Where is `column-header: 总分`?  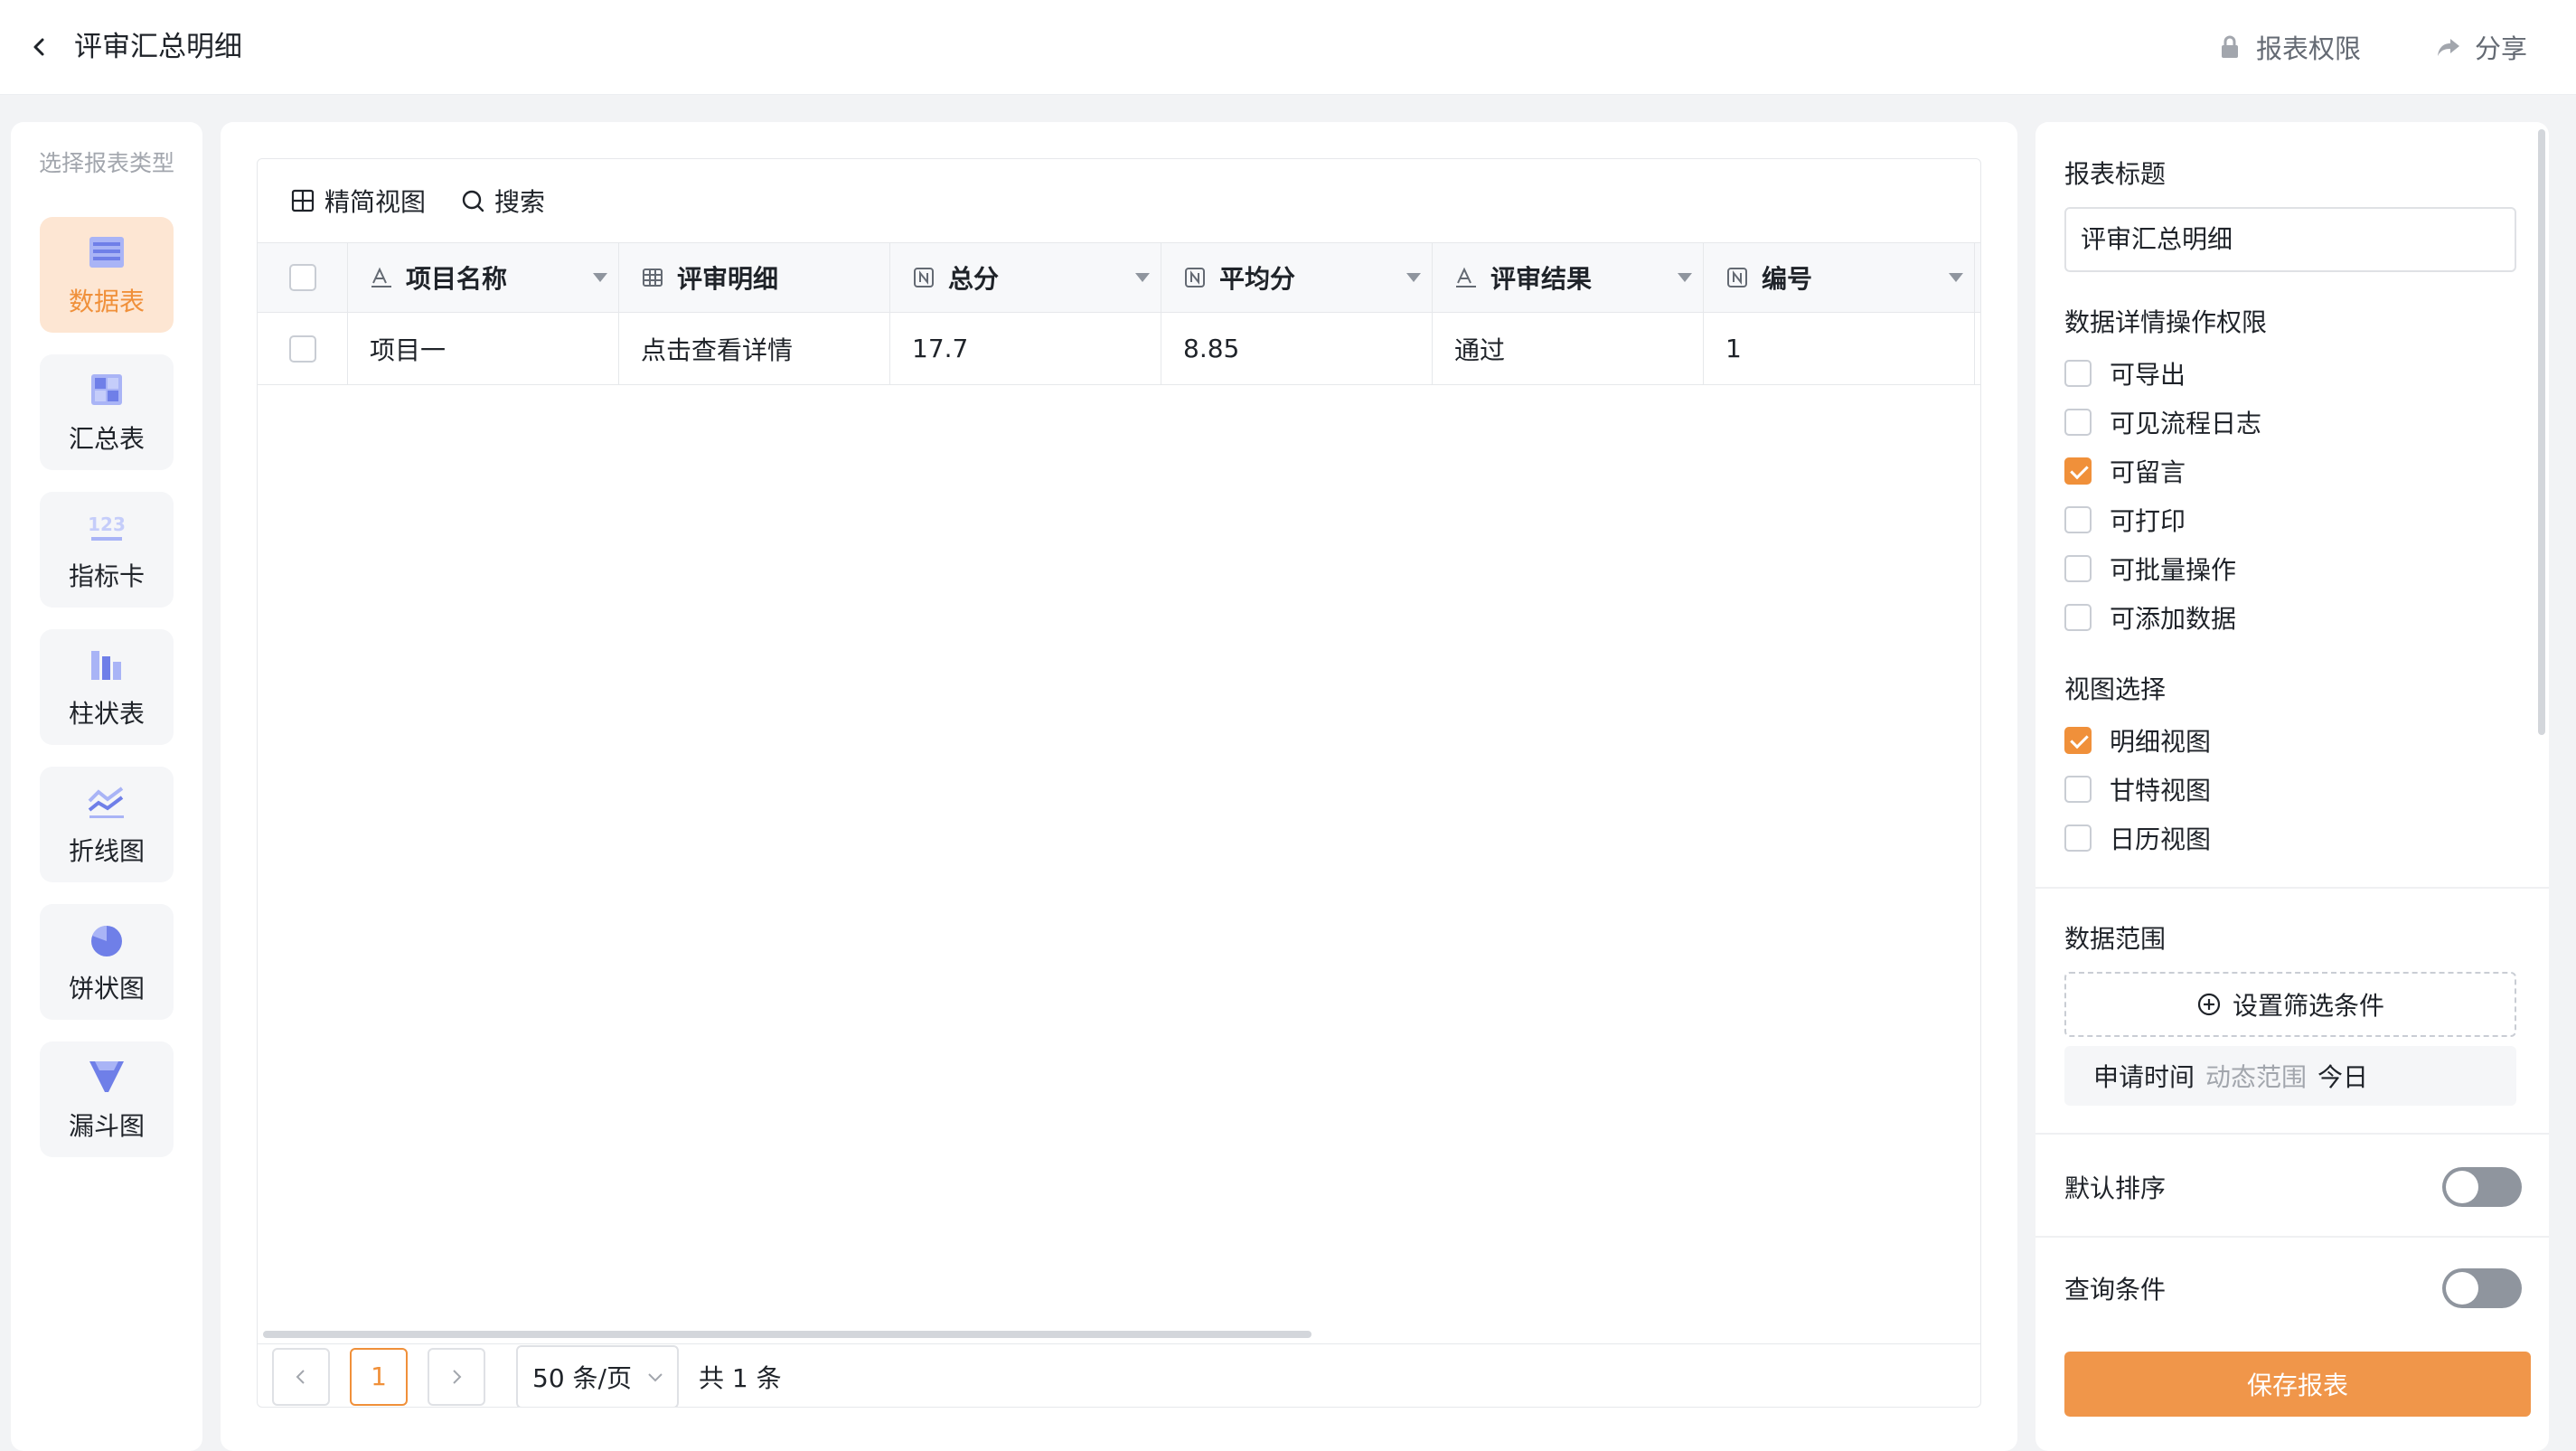
column-header: 总分 is located at coordinates (1026, 277).